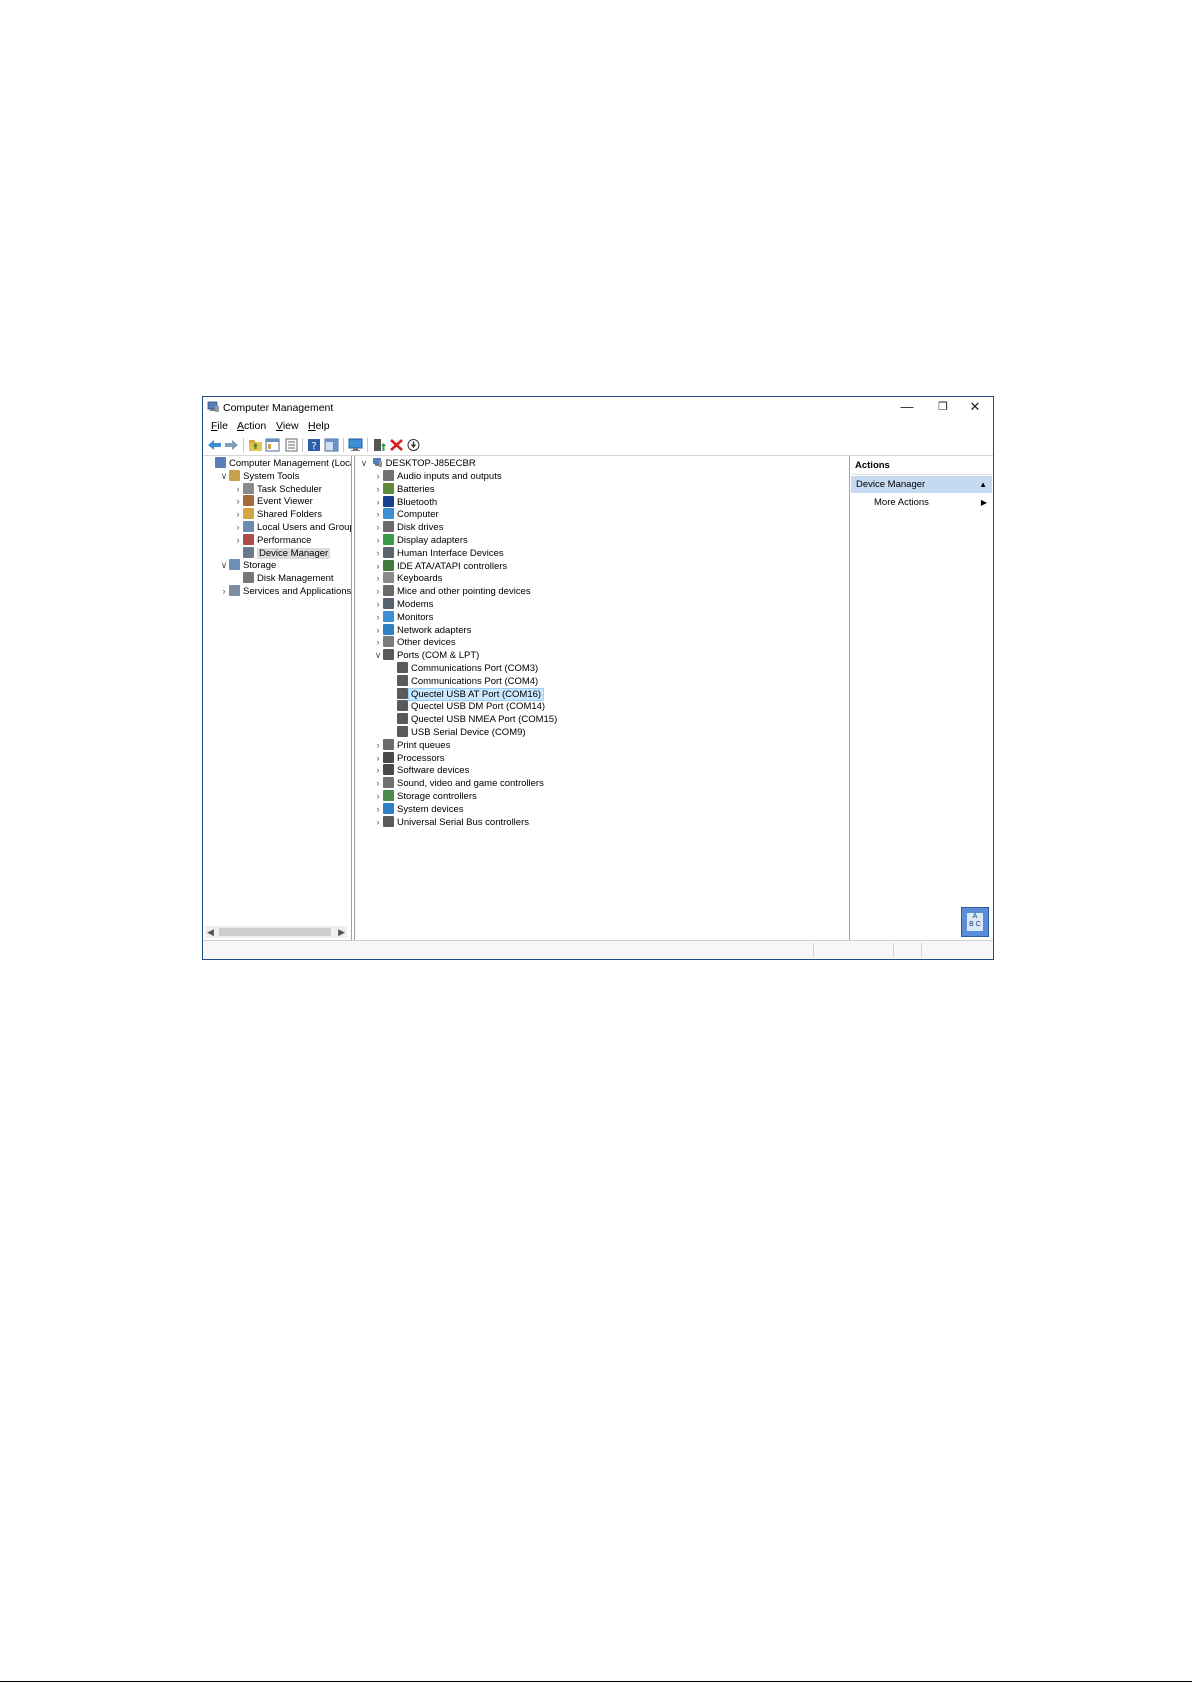  I want to click on console-tree-item-storage: ∨ Storage, so click(247, 565).